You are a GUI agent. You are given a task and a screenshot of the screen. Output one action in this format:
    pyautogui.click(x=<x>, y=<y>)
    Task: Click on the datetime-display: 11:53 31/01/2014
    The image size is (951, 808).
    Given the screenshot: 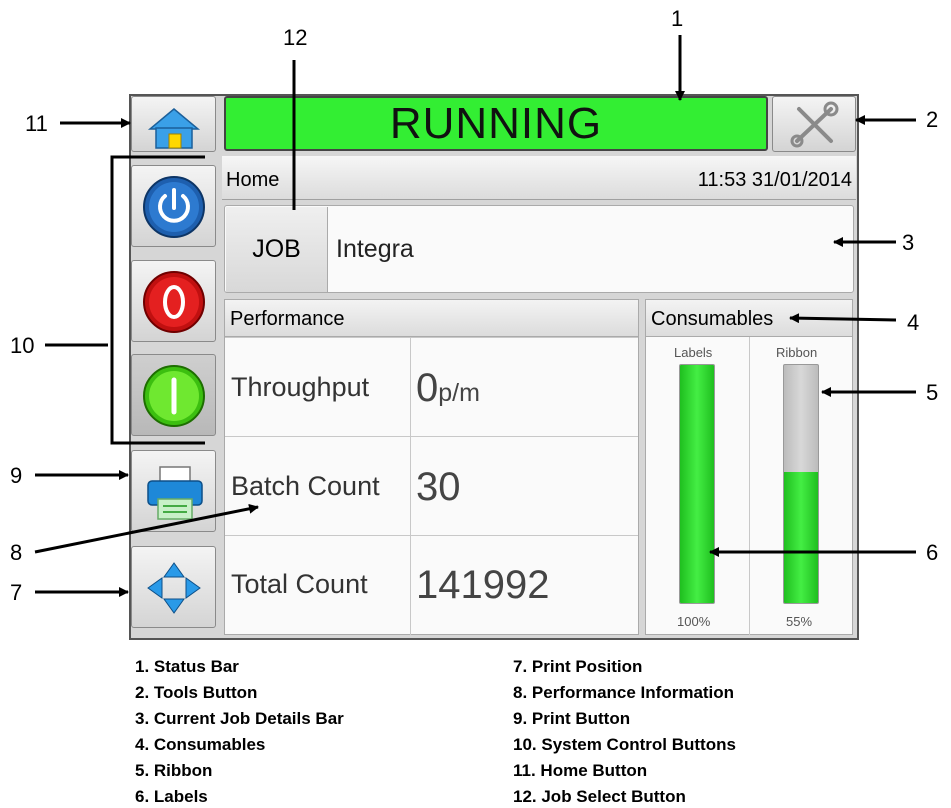 What is the action you would take?
    pyautogui.click(x=774, y=180)
    